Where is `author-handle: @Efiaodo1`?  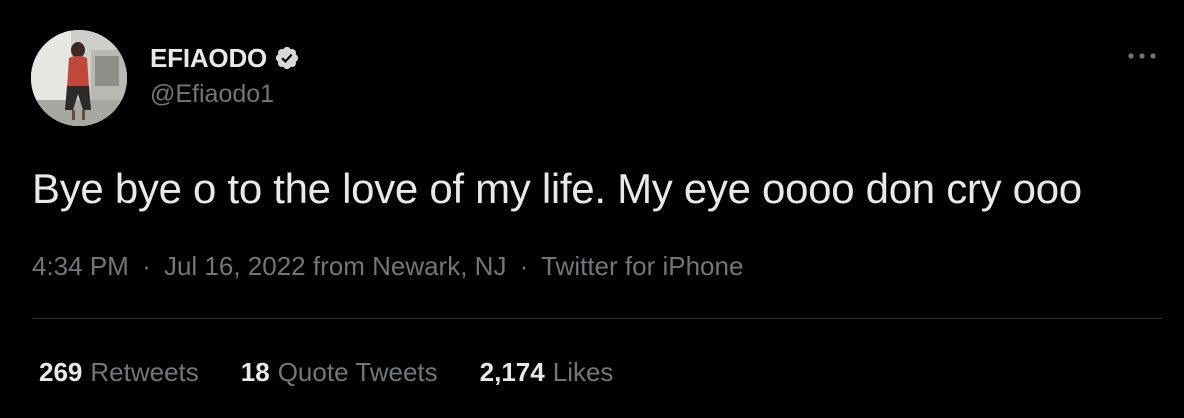
author-handle: @Efiaodo1 is located at coordinates (212, 94).